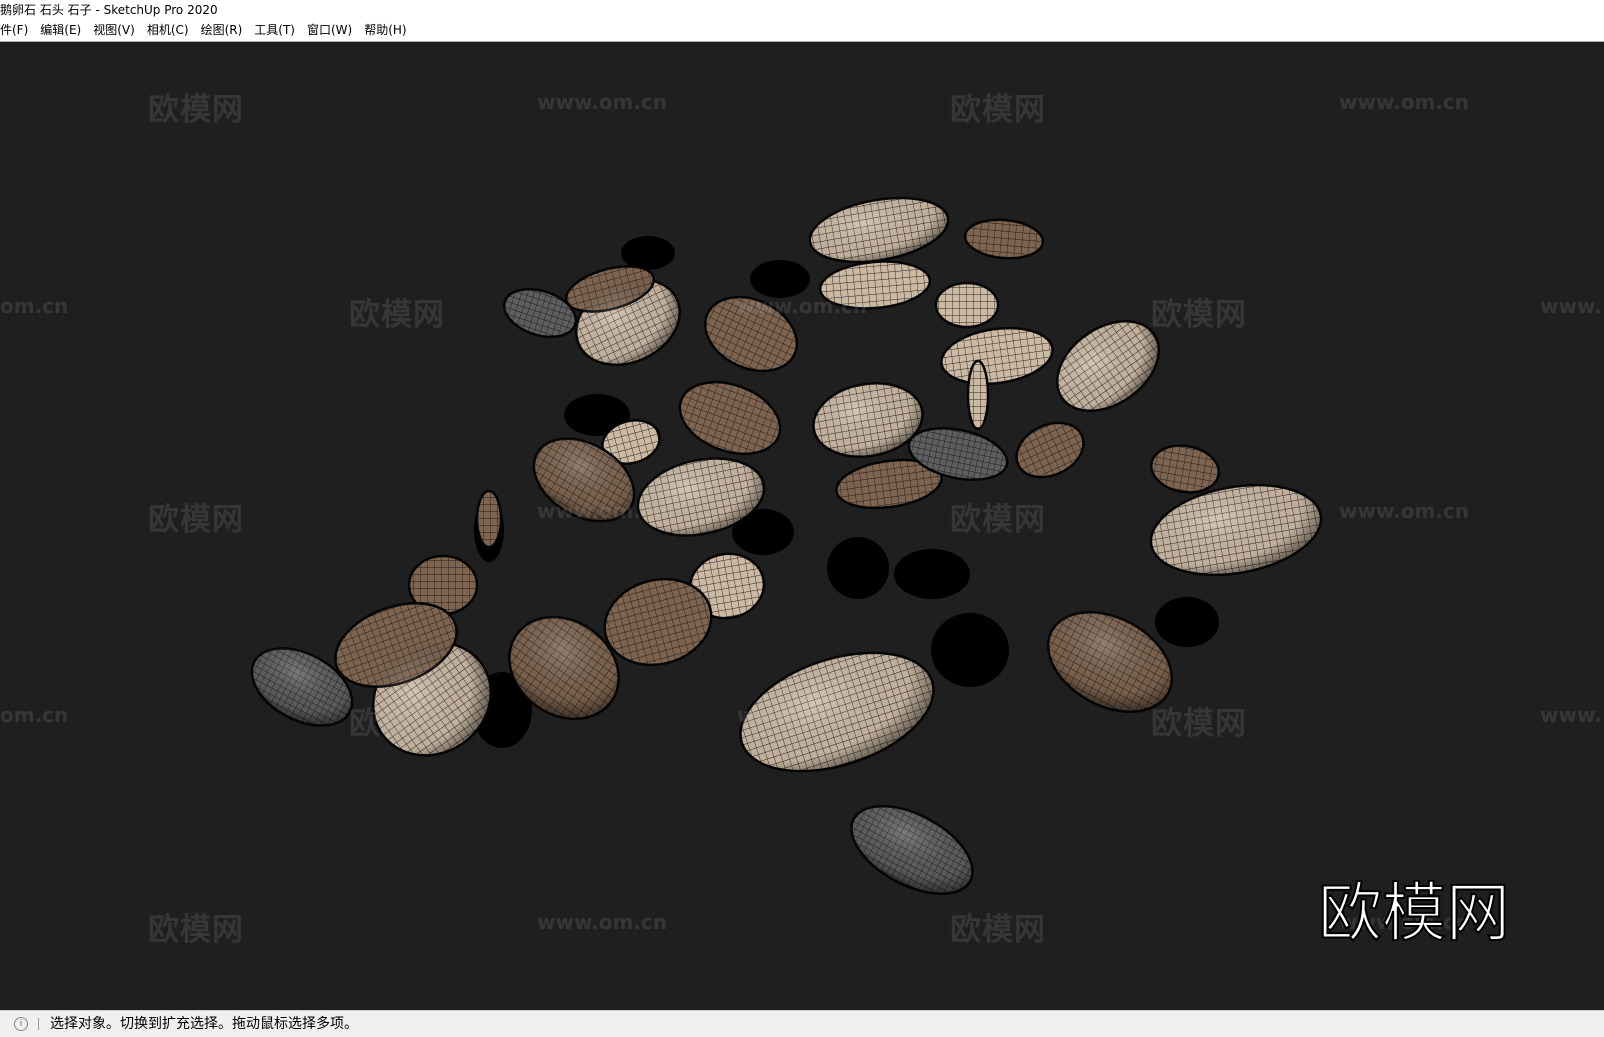 The height and width of the screenshot is (1037, 1604). Describe the element at coordinates (222, 30) in the screenshot. I see `menu-draw: 绘图(R)` at that location.